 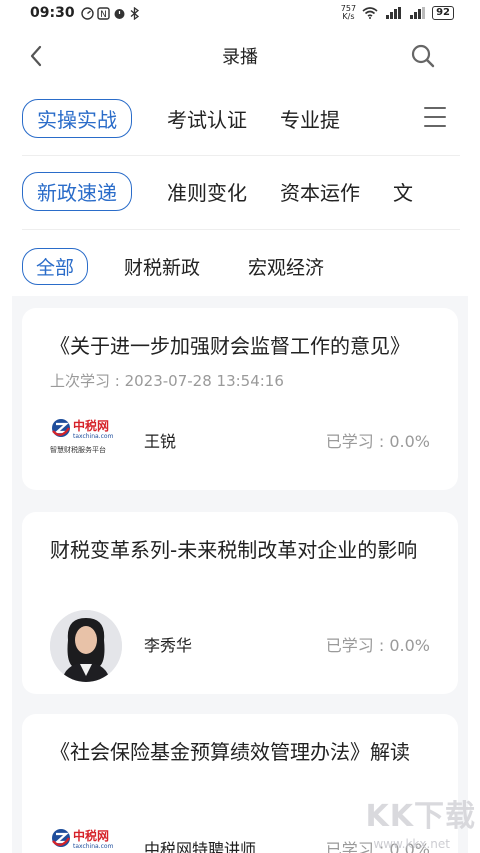 I want to click on battery-indicator: 92, so click(x=443, y=13).